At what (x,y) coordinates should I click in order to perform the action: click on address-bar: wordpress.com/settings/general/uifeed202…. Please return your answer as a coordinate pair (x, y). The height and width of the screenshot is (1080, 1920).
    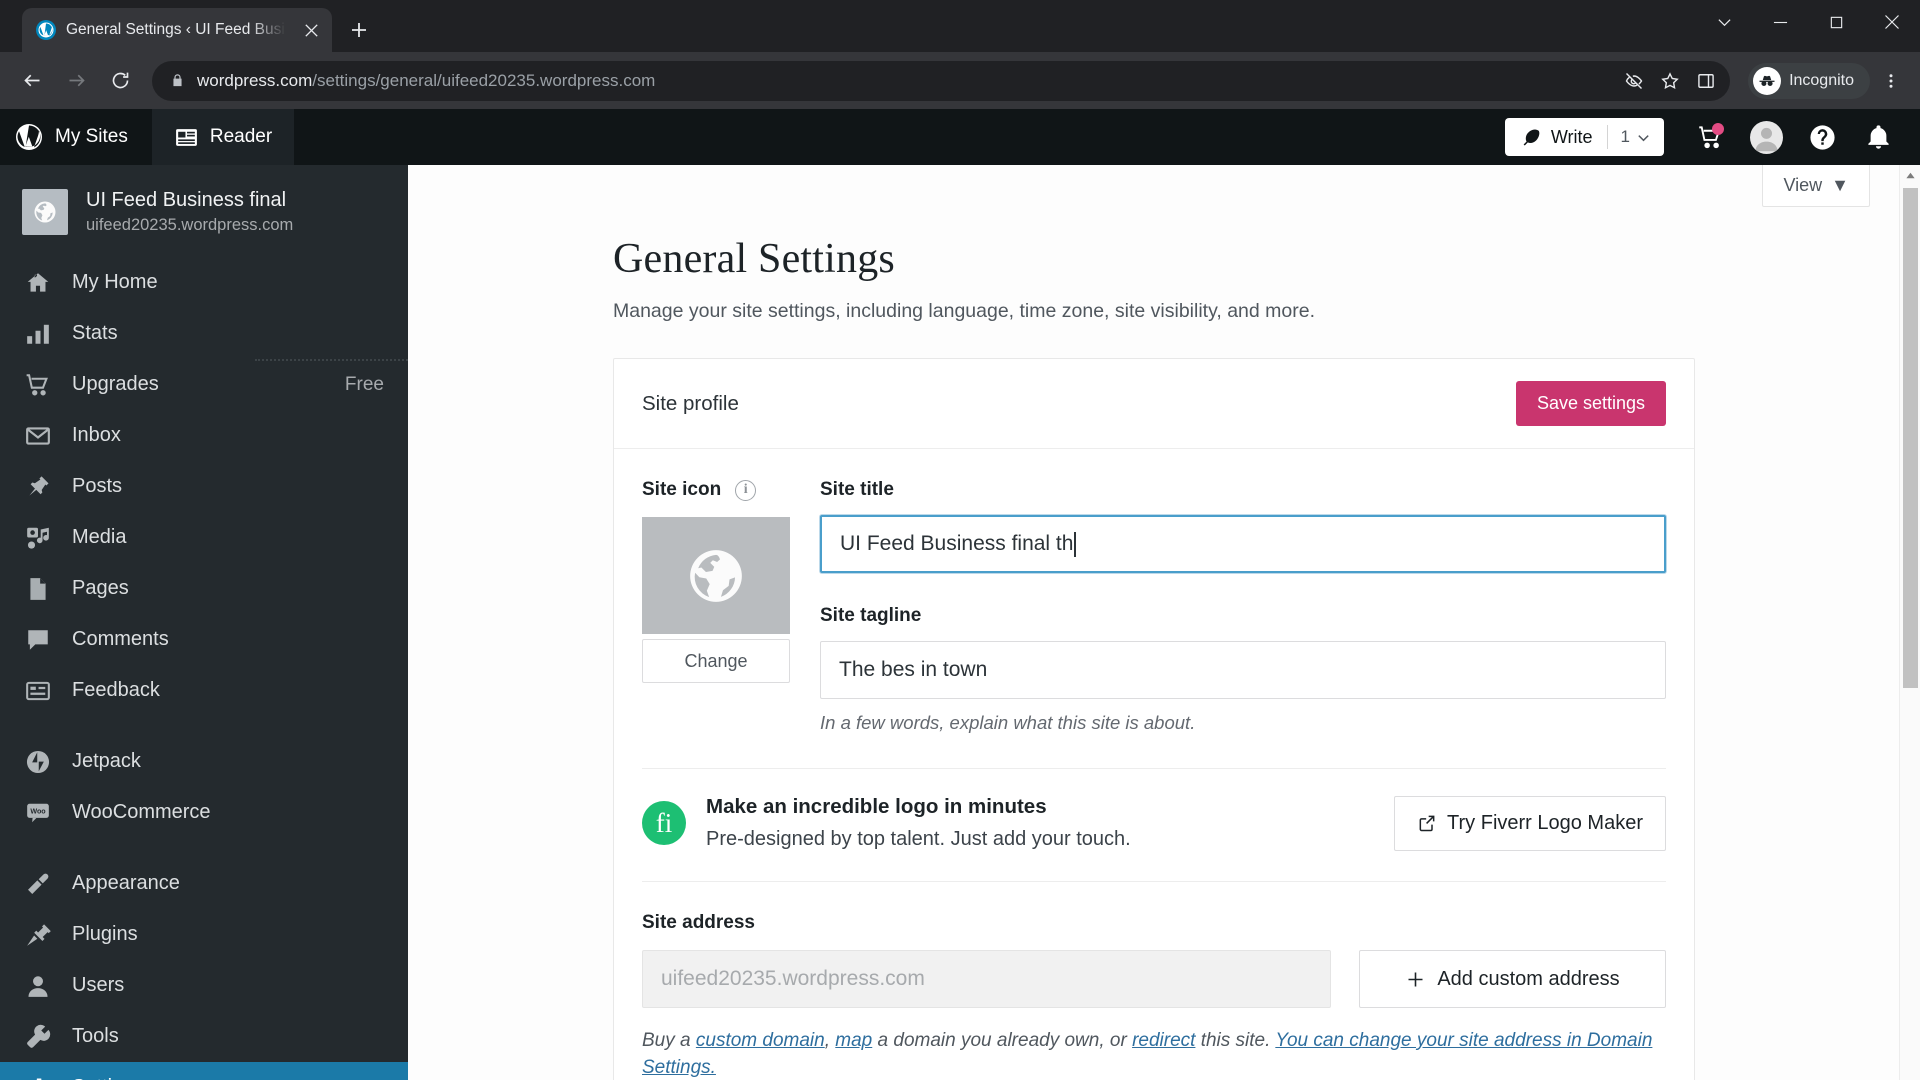
    Looking at the image, I should click on (941, 80).